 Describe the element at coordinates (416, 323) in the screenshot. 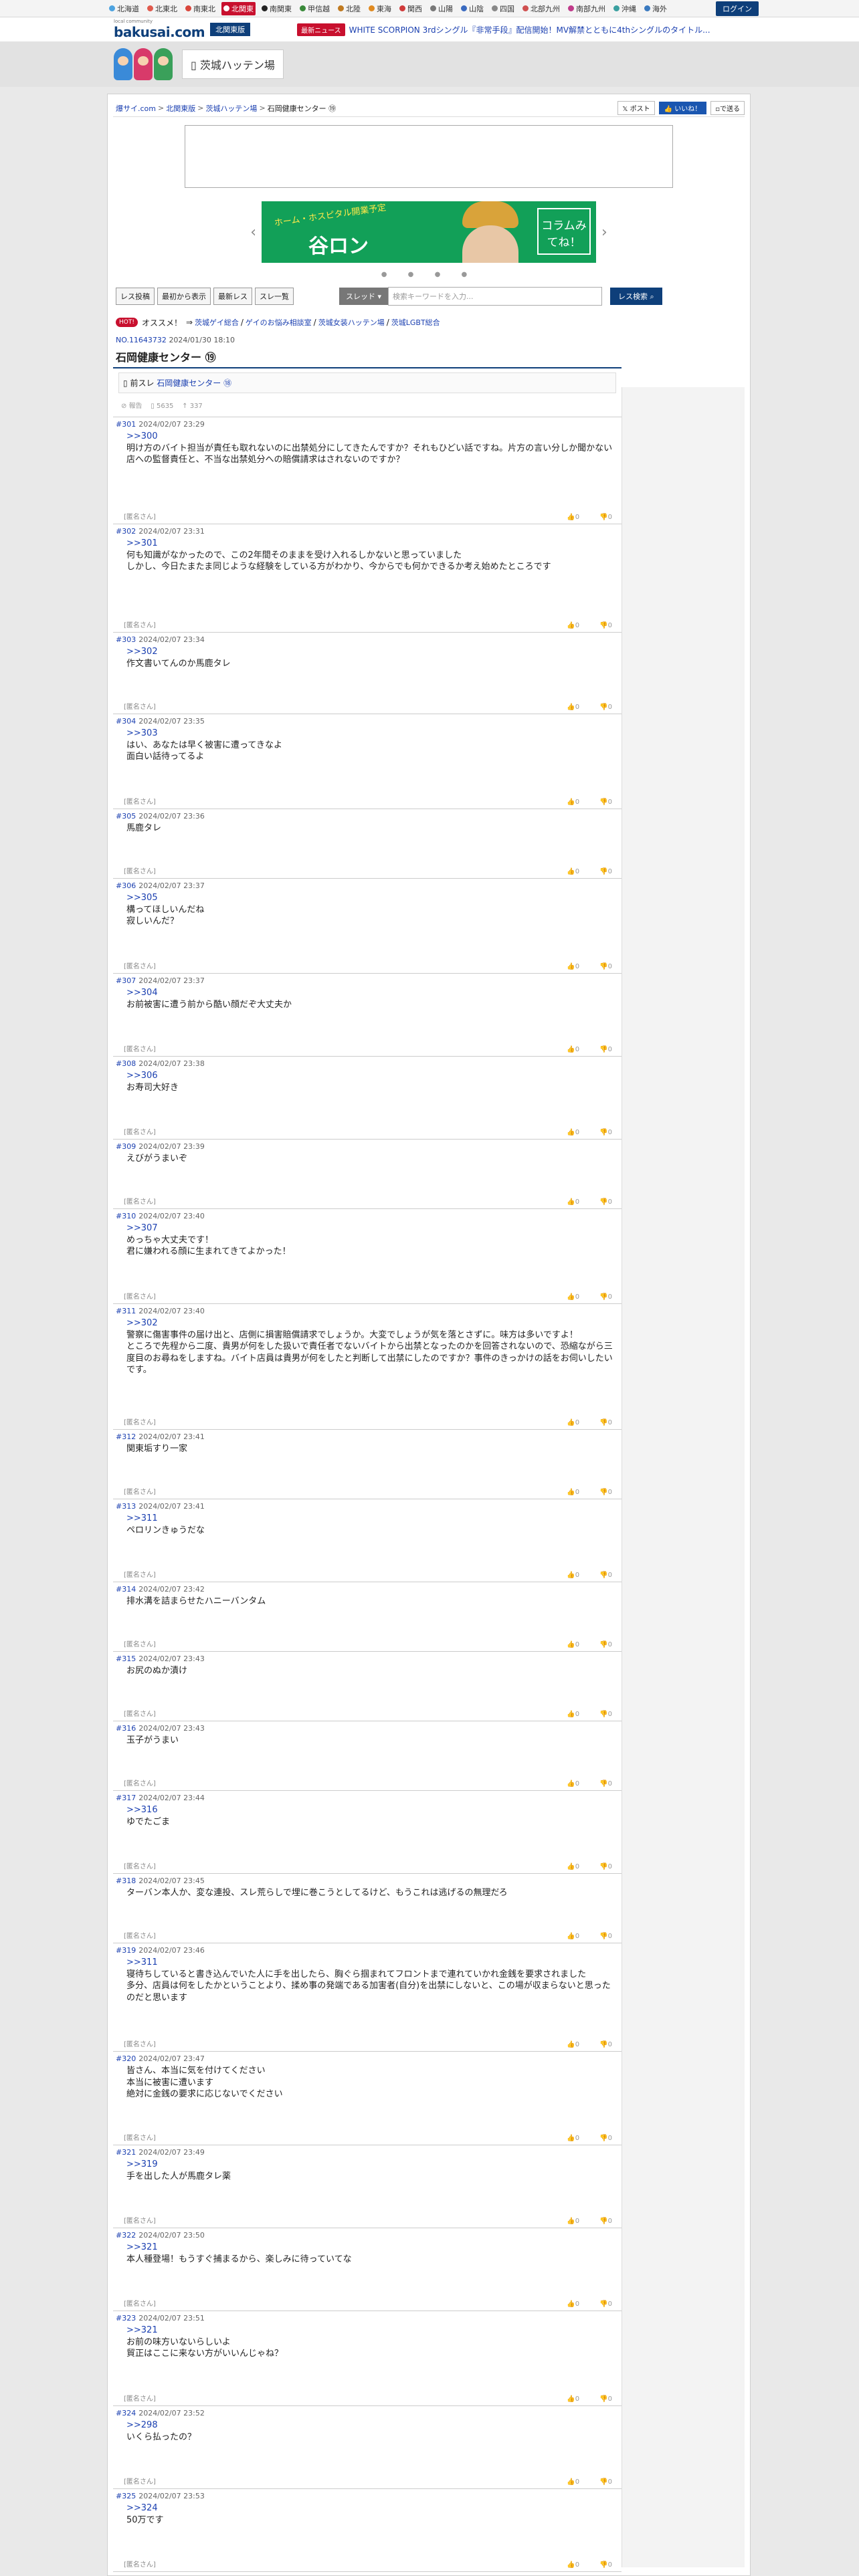

I see `recommend-link: 茨城LGBT総合` at that location.